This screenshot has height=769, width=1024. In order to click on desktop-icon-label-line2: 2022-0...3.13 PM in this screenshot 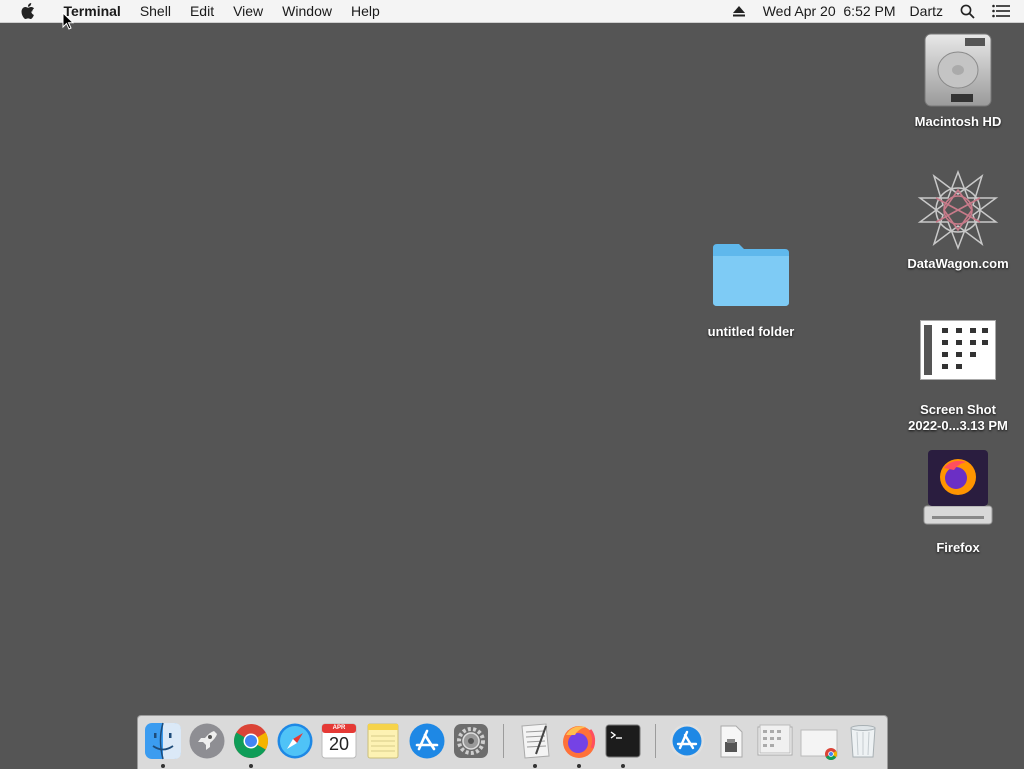, I will do `click(958, 425)`.